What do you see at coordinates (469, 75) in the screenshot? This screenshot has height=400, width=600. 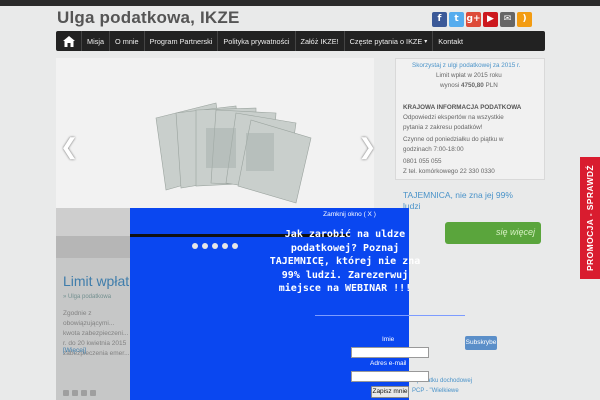 I see `sidebar-limit-line: Limit wpłat w 2015 roku` at bounding box center [469, 75].